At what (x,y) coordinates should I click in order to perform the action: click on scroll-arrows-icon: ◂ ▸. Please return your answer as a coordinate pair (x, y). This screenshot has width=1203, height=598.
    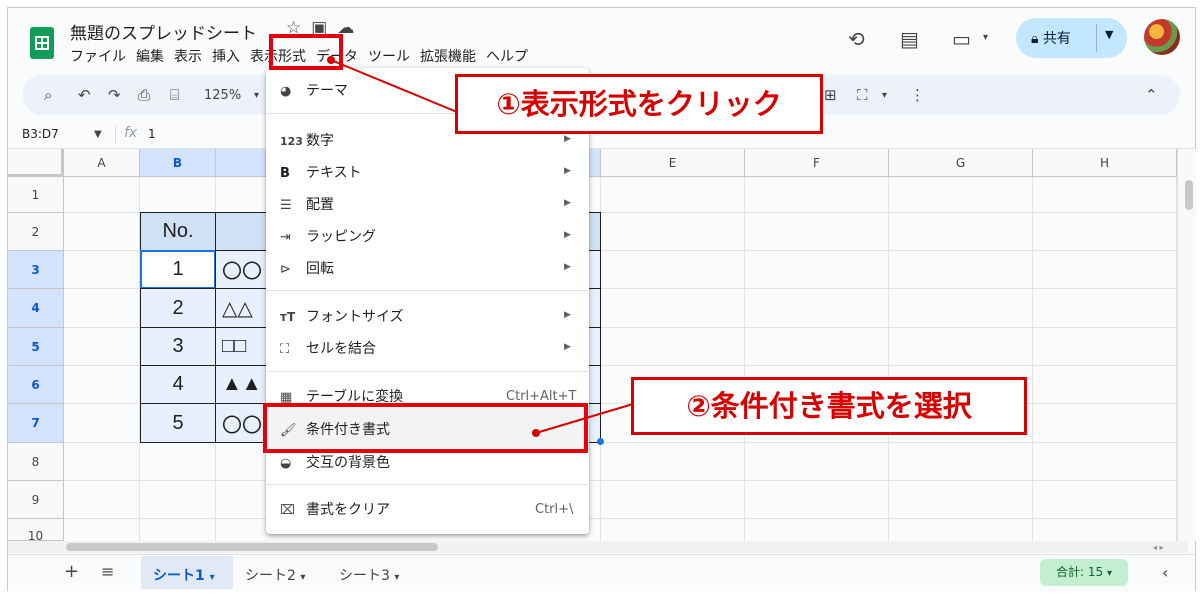
    Looking at the image, I should click on (1158, 547).